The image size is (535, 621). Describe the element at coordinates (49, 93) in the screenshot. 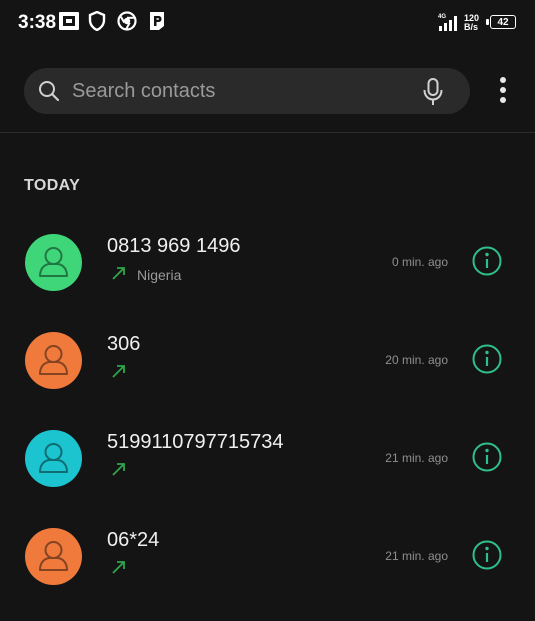

I see `search-icon` at that location.